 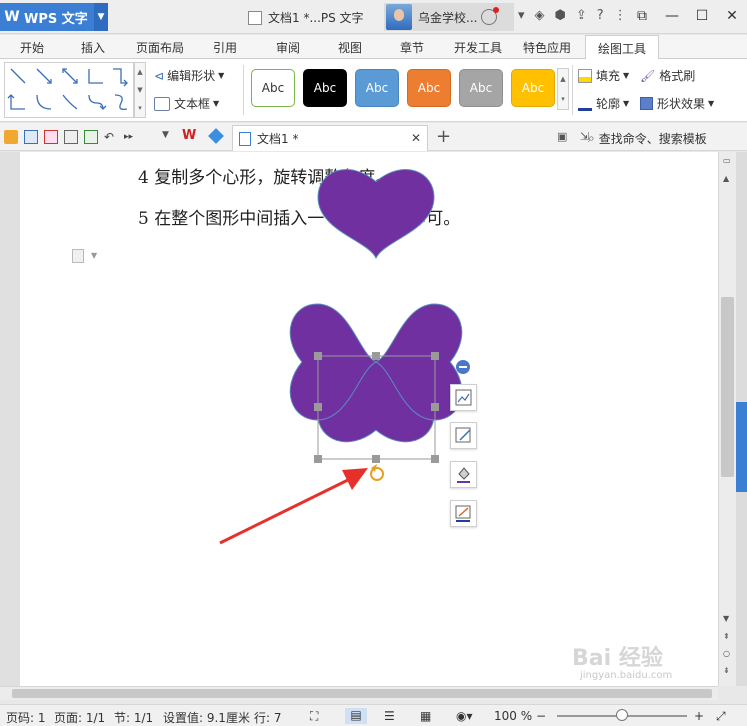 I want to click on dropdown-icon: ▾, so click(x=521, y=15).